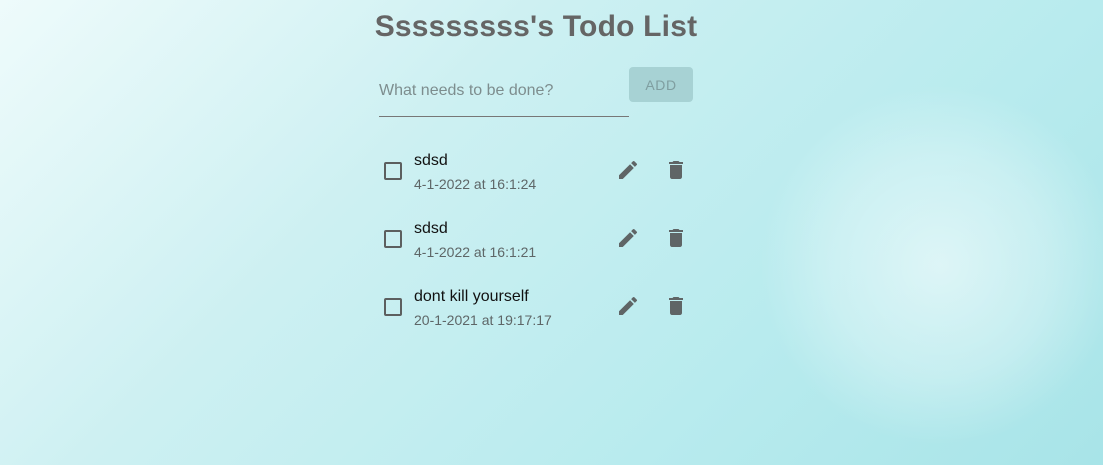  What do you see at coordinates (536, 26) in the screenshot?
I see `page-title: Sssssssss's Todo List` at bounding box center [536, 26].